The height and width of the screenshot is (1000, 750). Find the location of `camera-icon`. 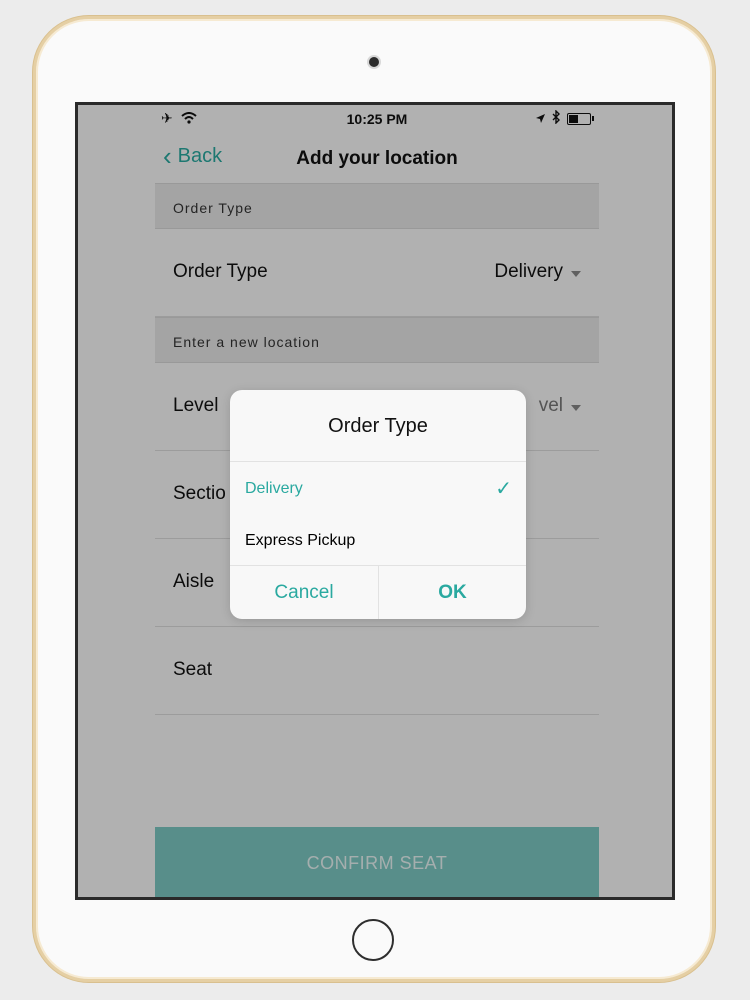

camera-icon is located at coordinates (374, 62).